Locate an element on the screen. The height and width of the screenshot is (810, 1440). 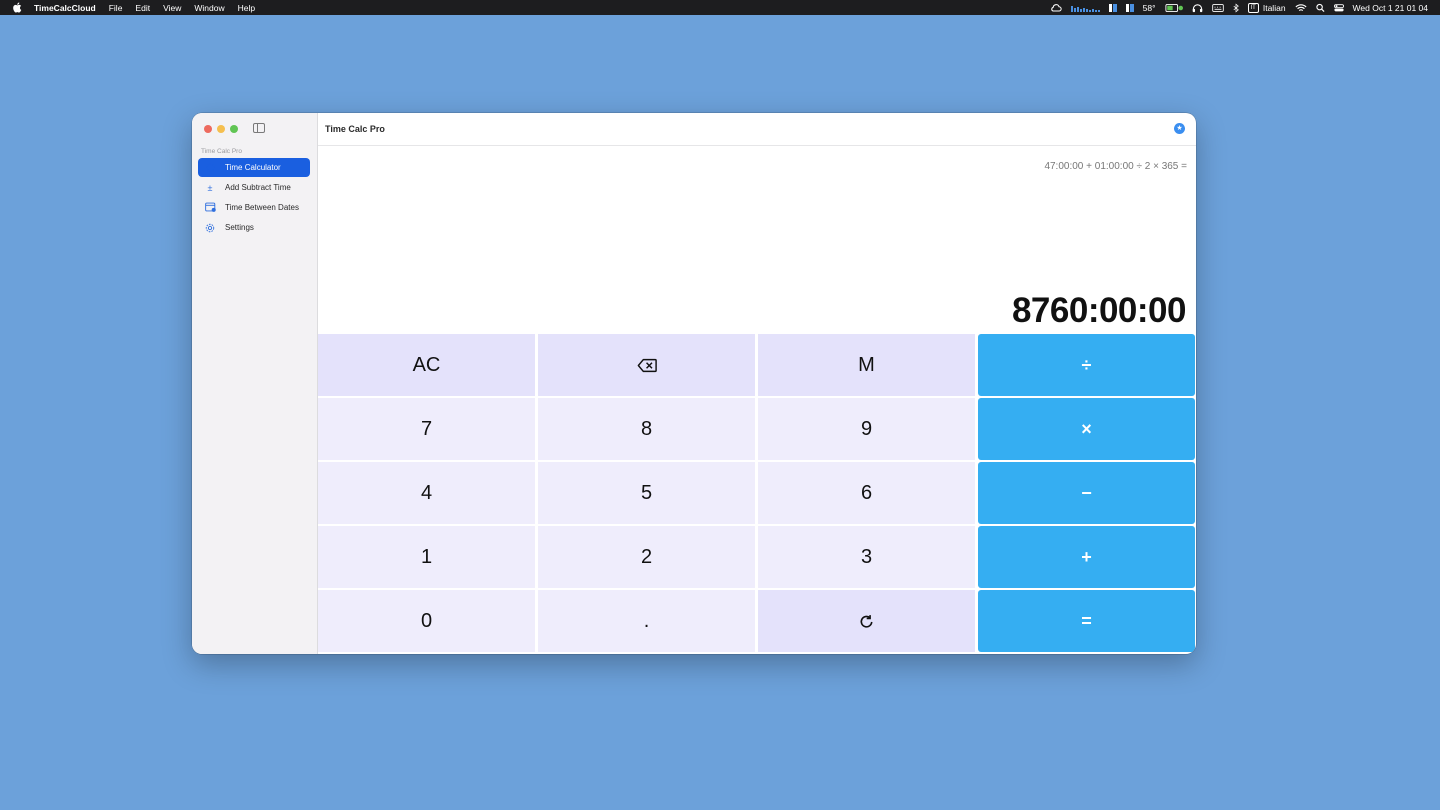
delete-backward-icon is located at coordinates (647, 365).